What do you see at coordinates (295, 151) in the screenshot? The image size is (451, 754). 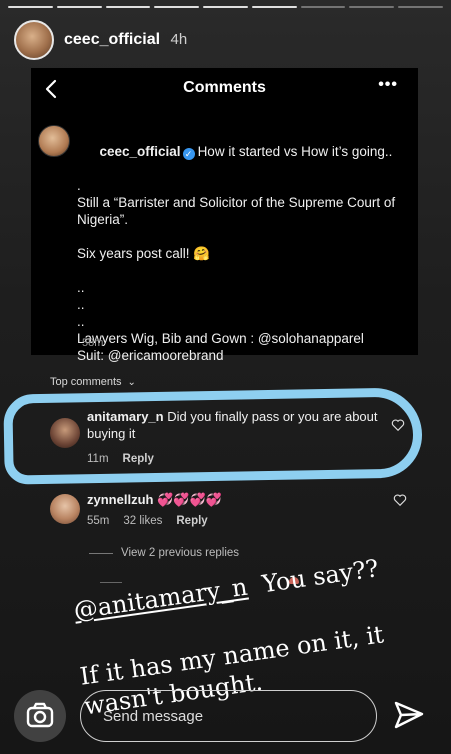 I see `caption-line: How it started vs How it’s going..` at bounding box center [295, 151].